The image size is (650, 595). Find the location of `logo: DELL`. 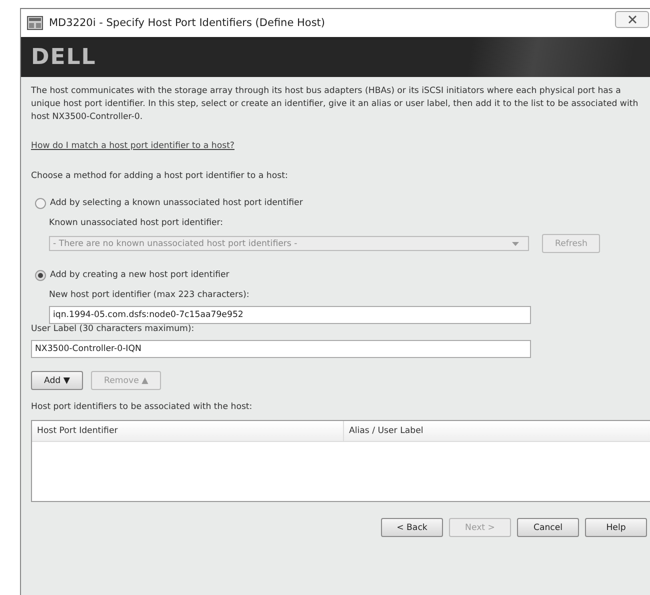

logo: DELL is located at coordinates (63, 57).